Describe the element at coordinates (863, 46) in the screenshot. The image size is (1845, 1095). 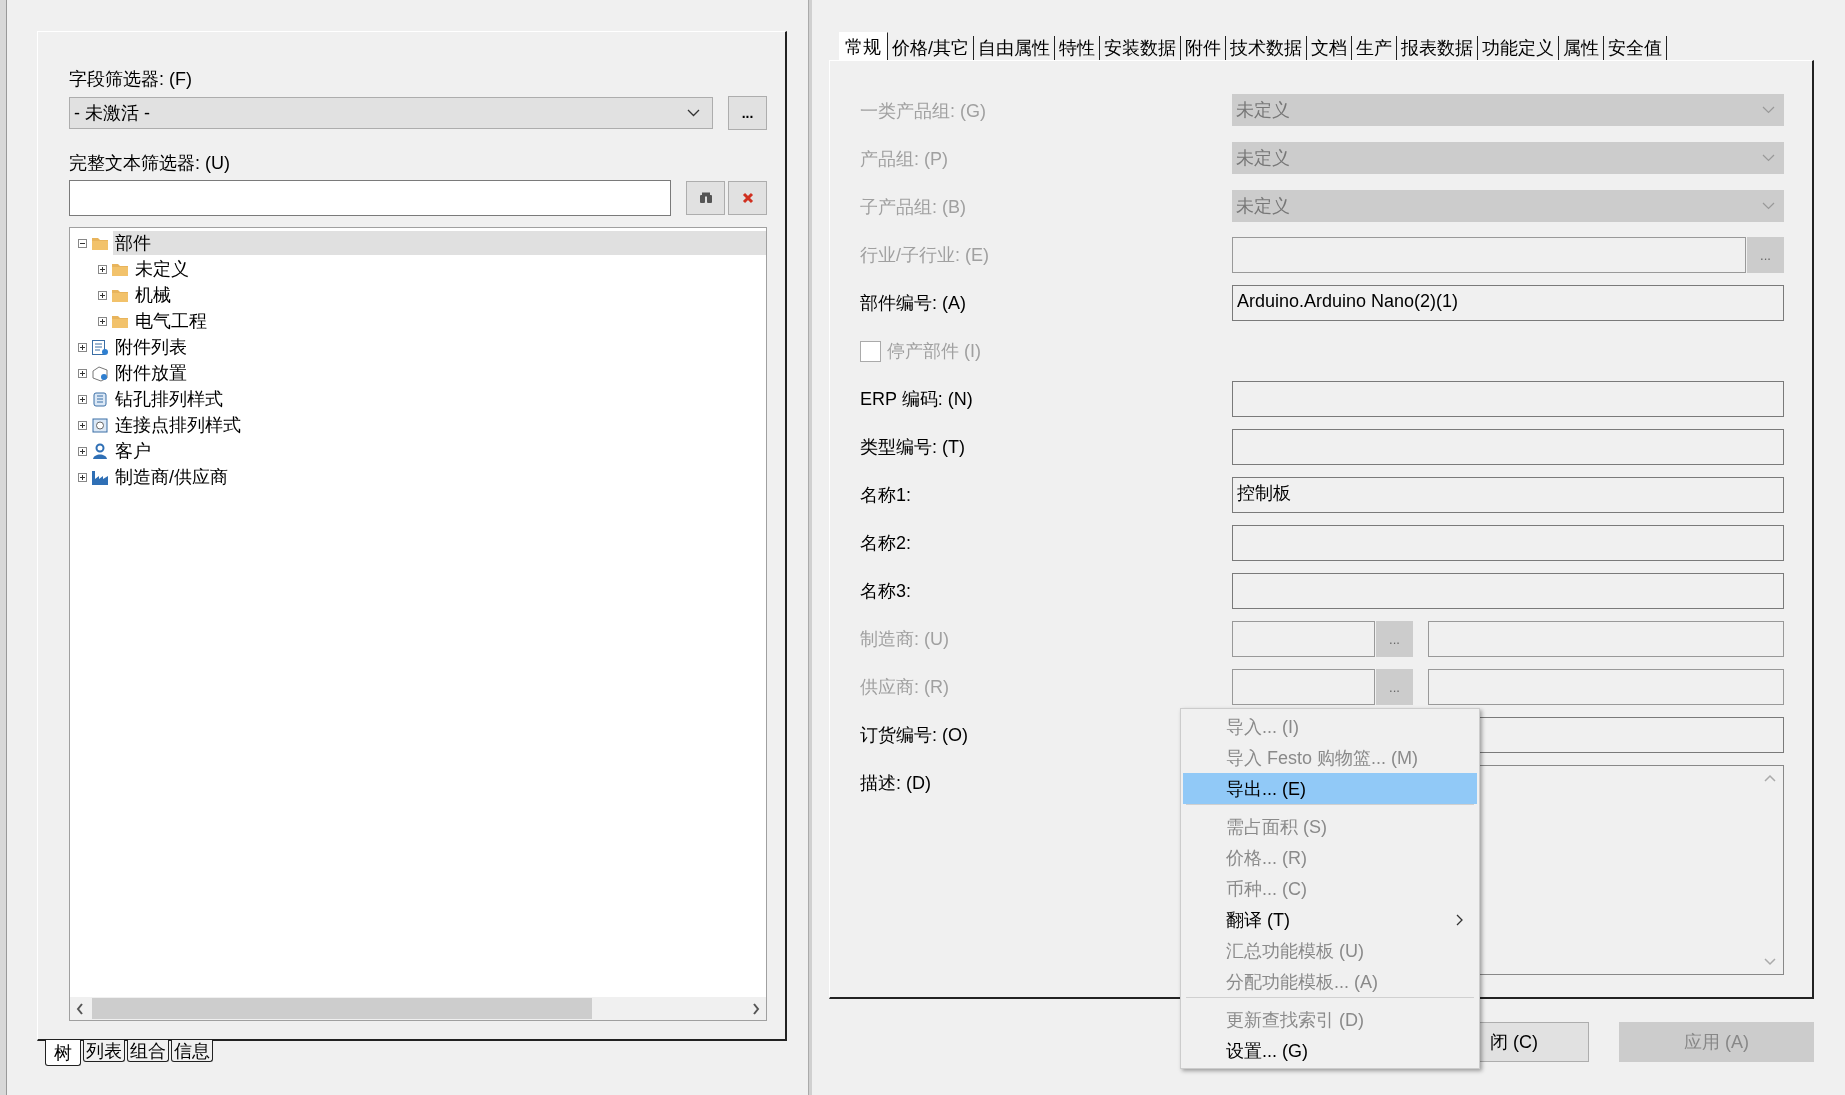
I see `tab: 常规` at that location.